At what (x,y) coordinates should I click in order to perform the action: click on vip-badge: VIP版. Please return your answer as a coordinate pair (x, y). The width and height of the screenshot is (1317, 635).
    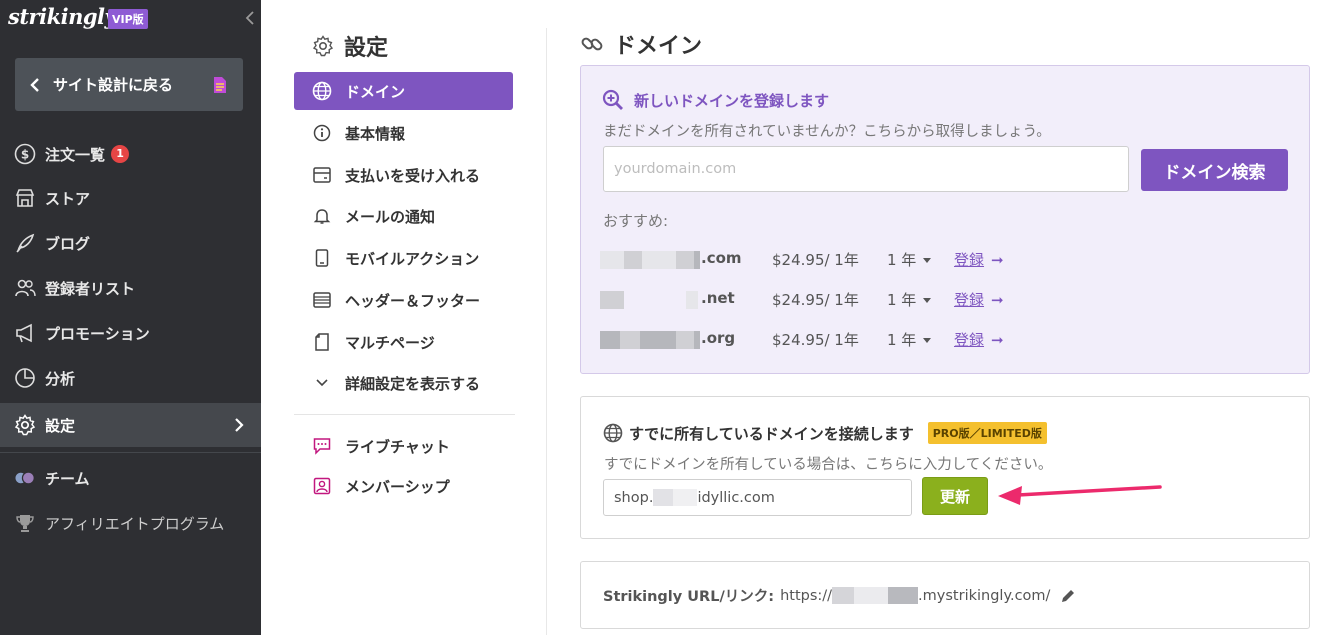
    Looking at the image, I should click on (128, 19).